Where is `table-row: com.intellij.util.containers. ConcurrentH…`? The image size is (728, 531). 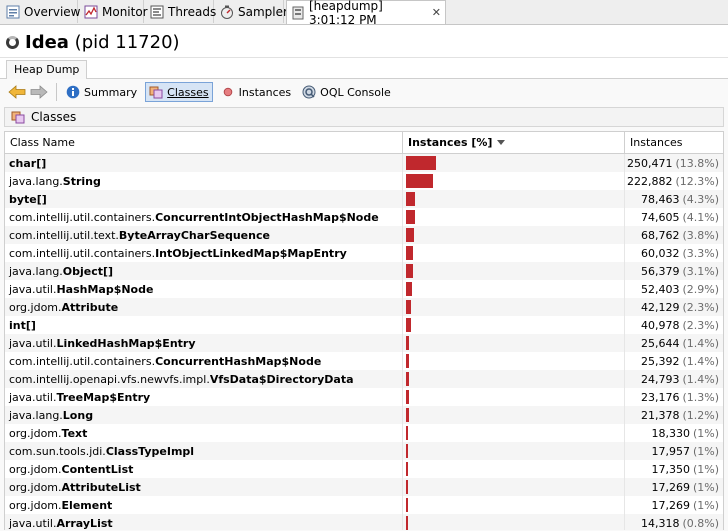
table-row: com.intellij.util.containers. ConcurrentH… is located at coordinates (364, 361).